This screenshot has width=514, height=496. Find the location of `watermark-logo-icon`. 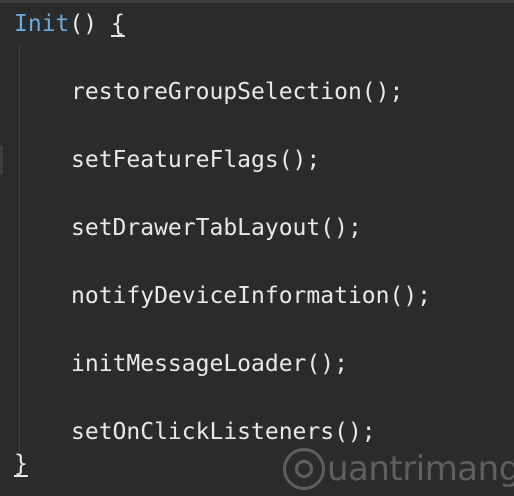

watermark-logo-icon is located at coordinates (304, 469).